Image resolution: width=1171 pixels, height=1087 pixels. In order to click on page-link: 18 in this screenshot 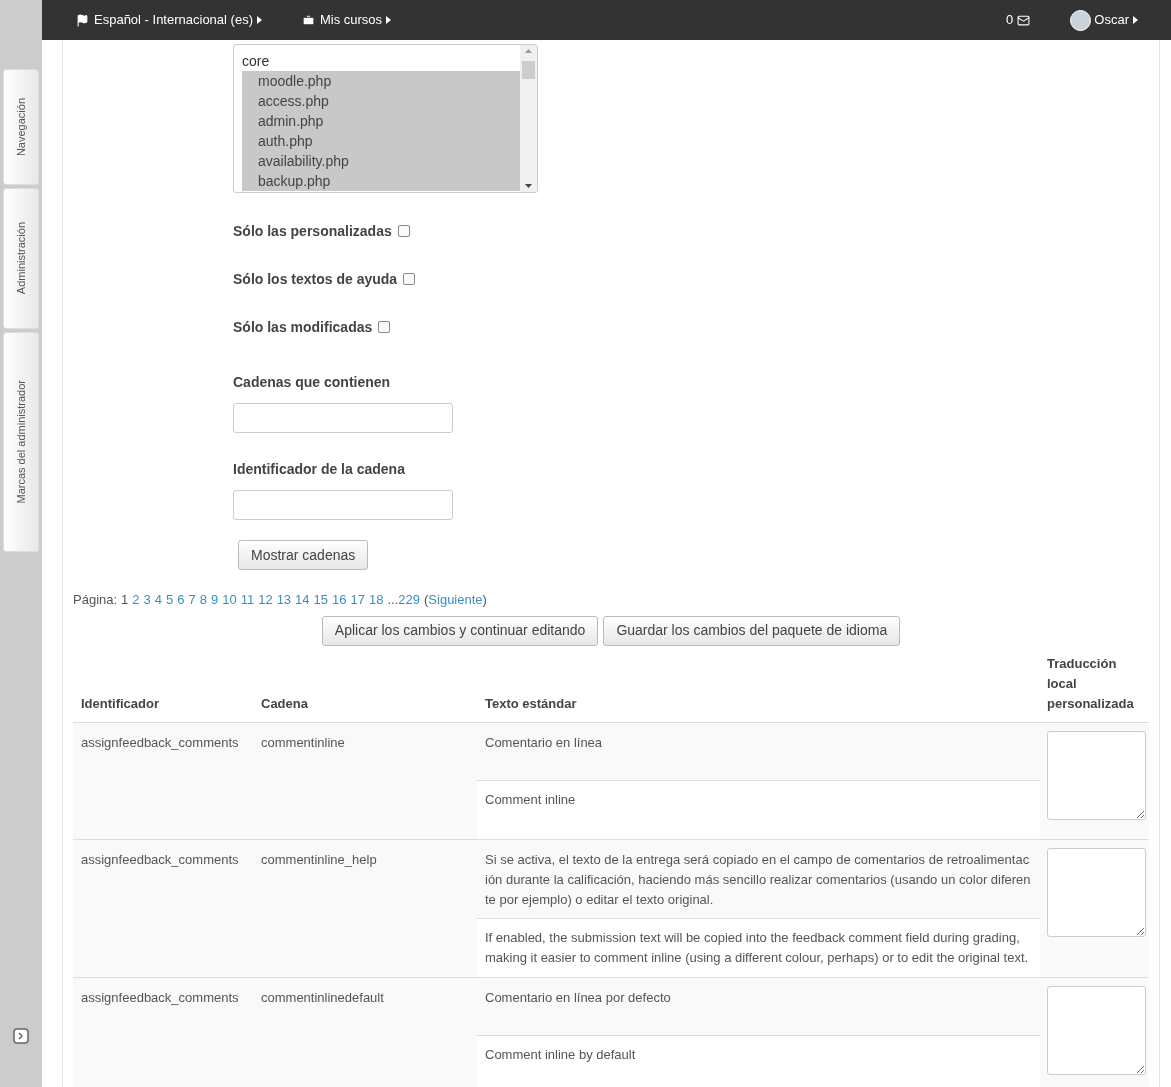, I will do `click(376, 600)`.